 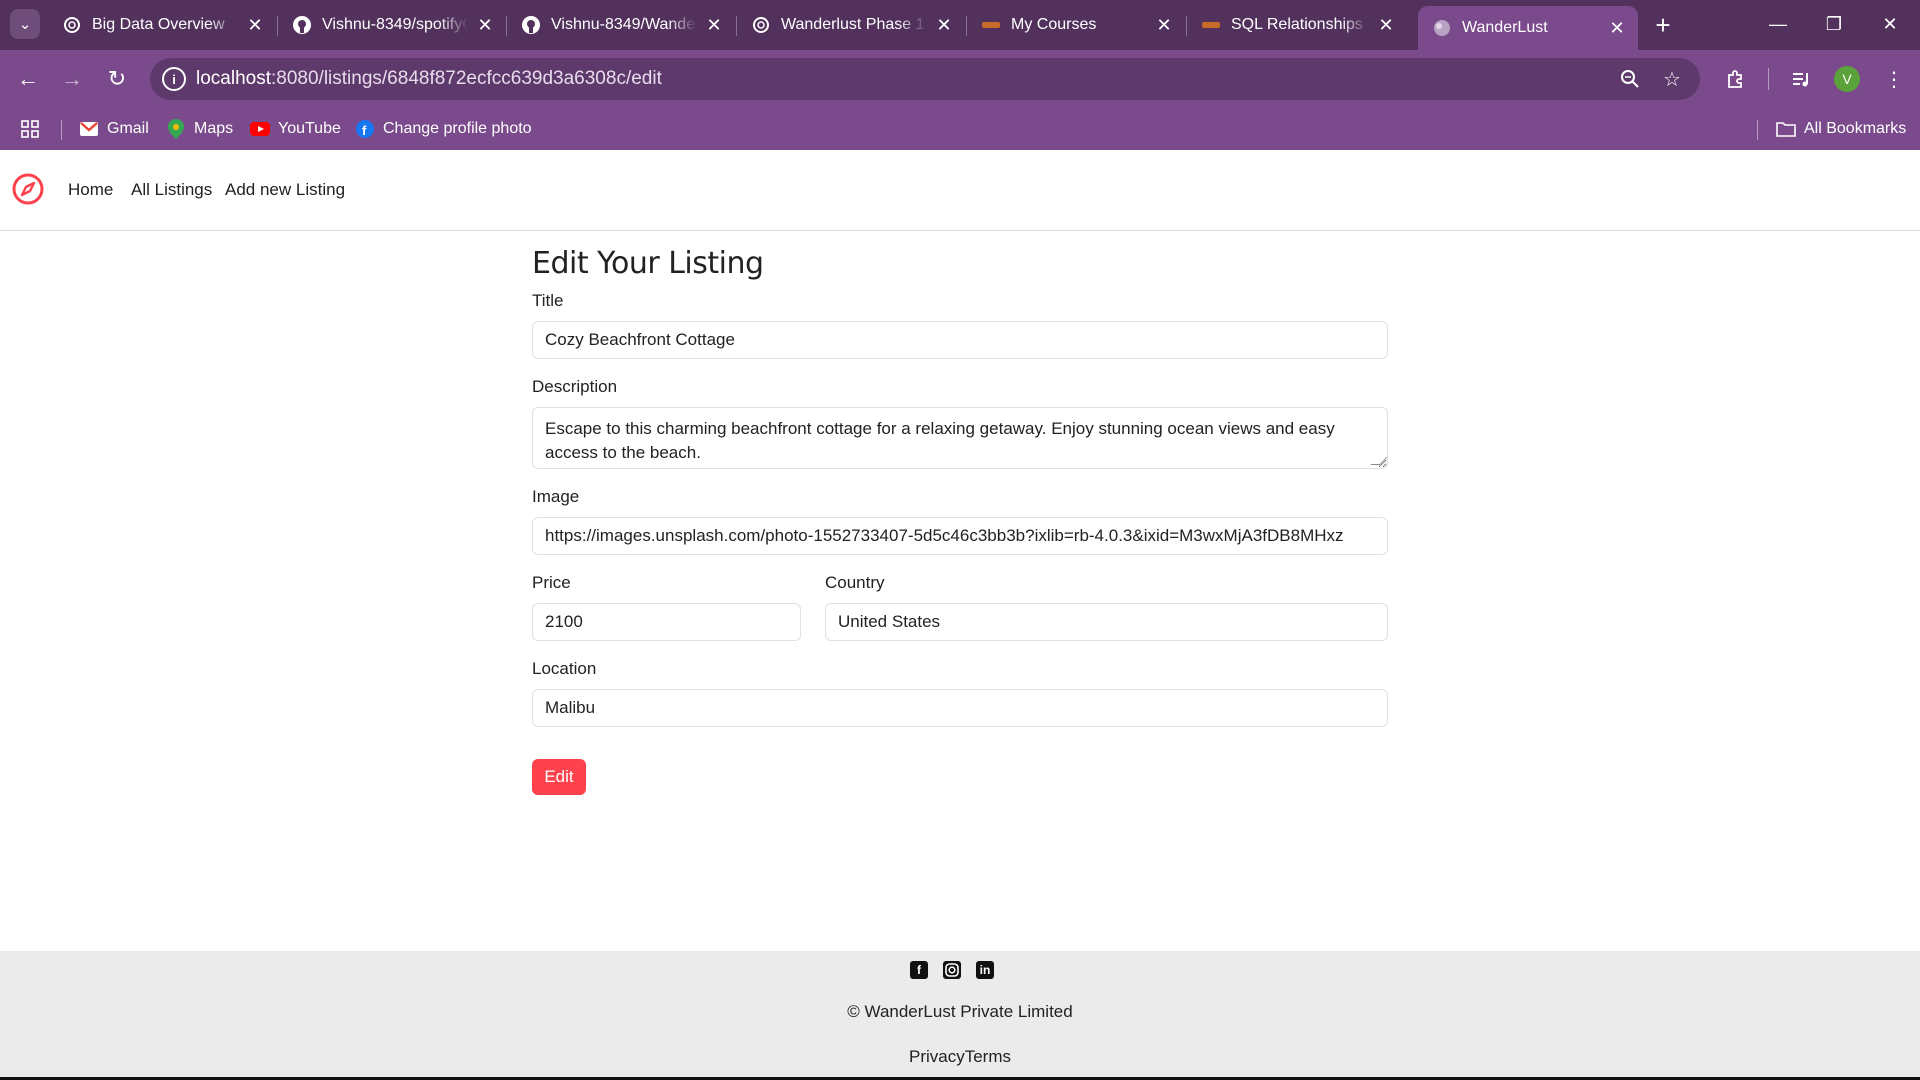 I want to click on maps-icon, so click(x=176, y=129).